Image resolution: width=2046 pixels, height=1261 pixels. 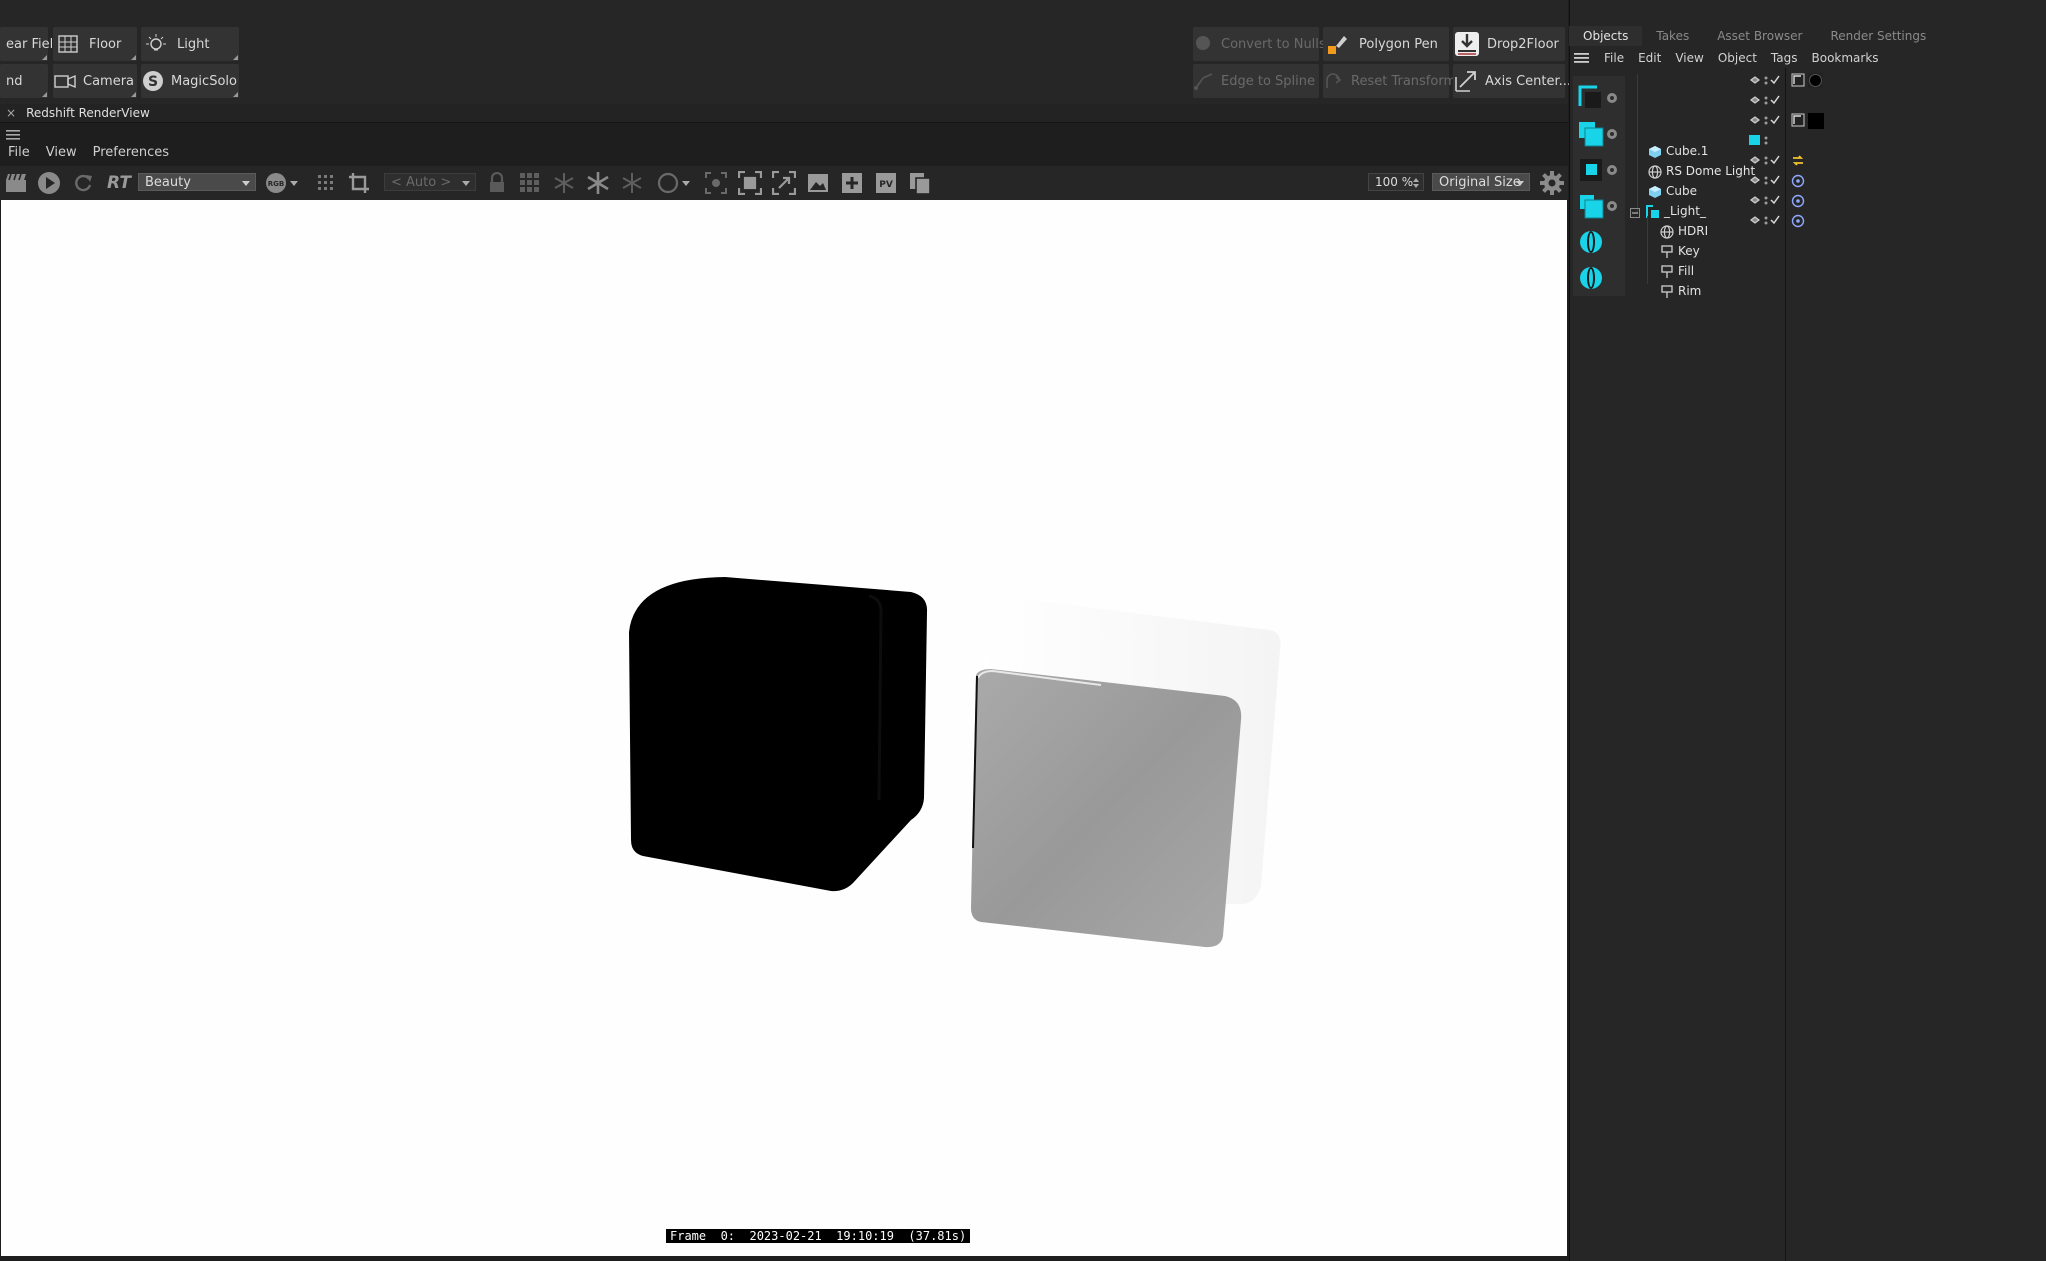 What do you see at coordinates (11, 113) in the screenshot?
I see `close-icon: ×` at bounding box center [11, 113].